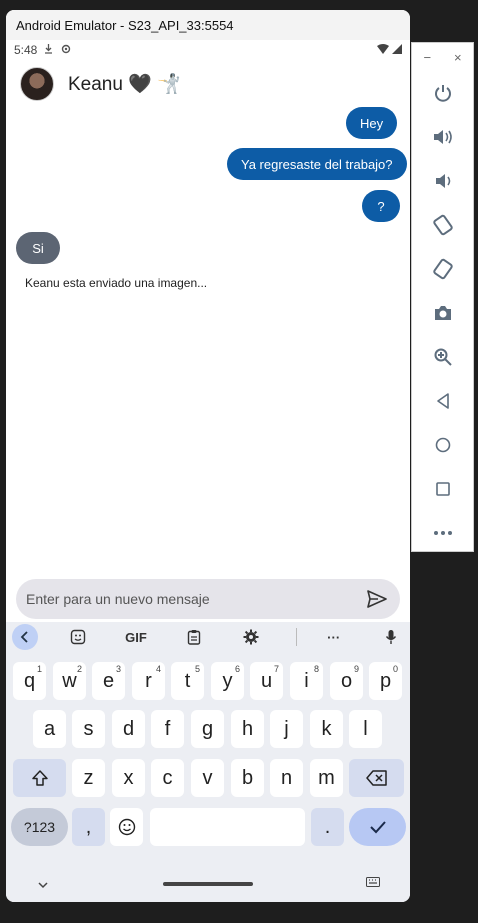  I want to click on message-input, so click(195, 599).